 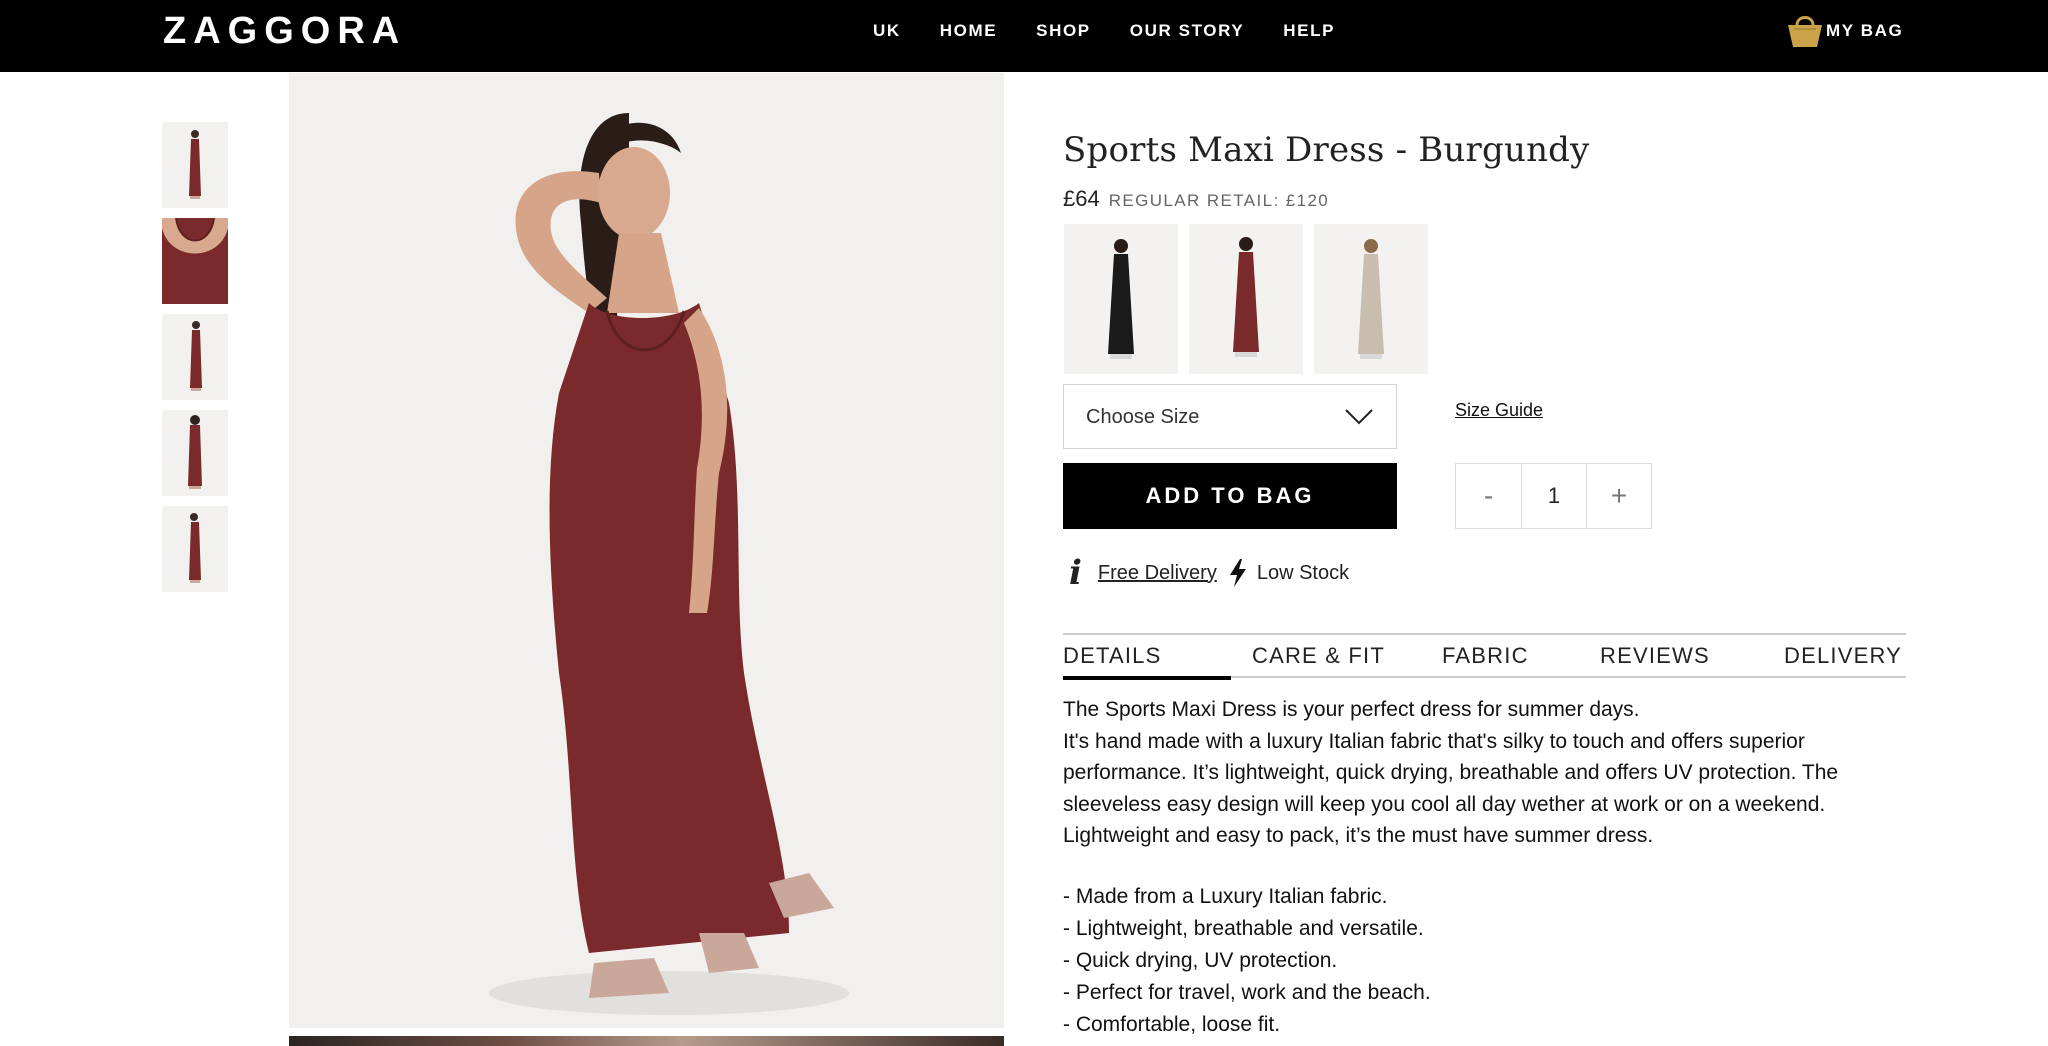 What do you see at coordinates (1219, 200) in the screenshot?
I see `regular-retail-price: REGULAR RETAIL: £120` at bounding box center [1219, 200].